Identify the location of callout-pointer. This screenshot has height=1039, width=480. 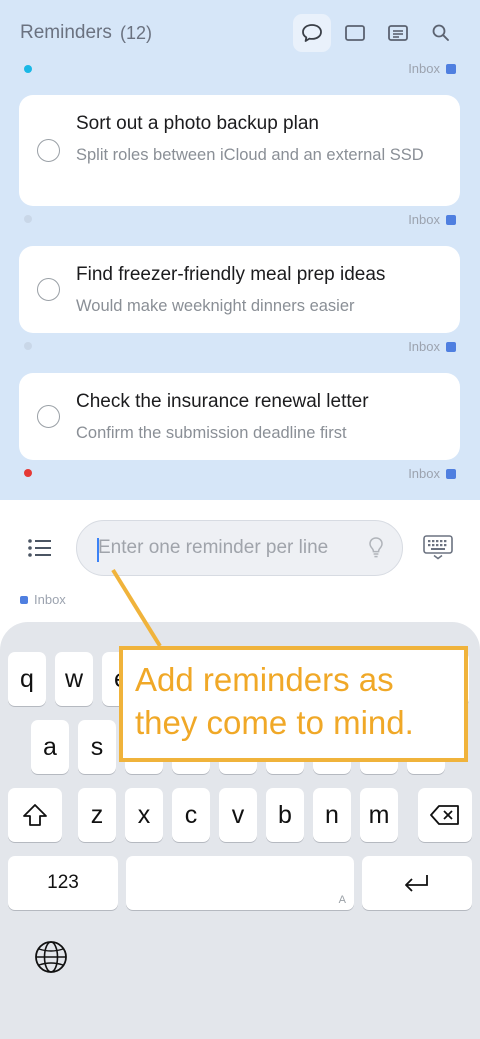
(136, 608).